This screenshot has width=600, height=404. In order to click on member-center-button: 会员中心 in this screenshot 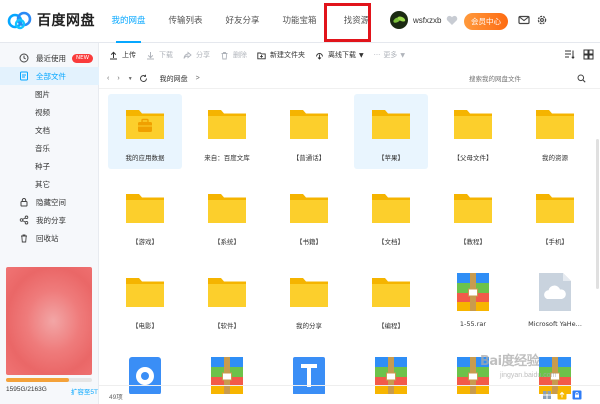, I will do `click(486, 21)`.